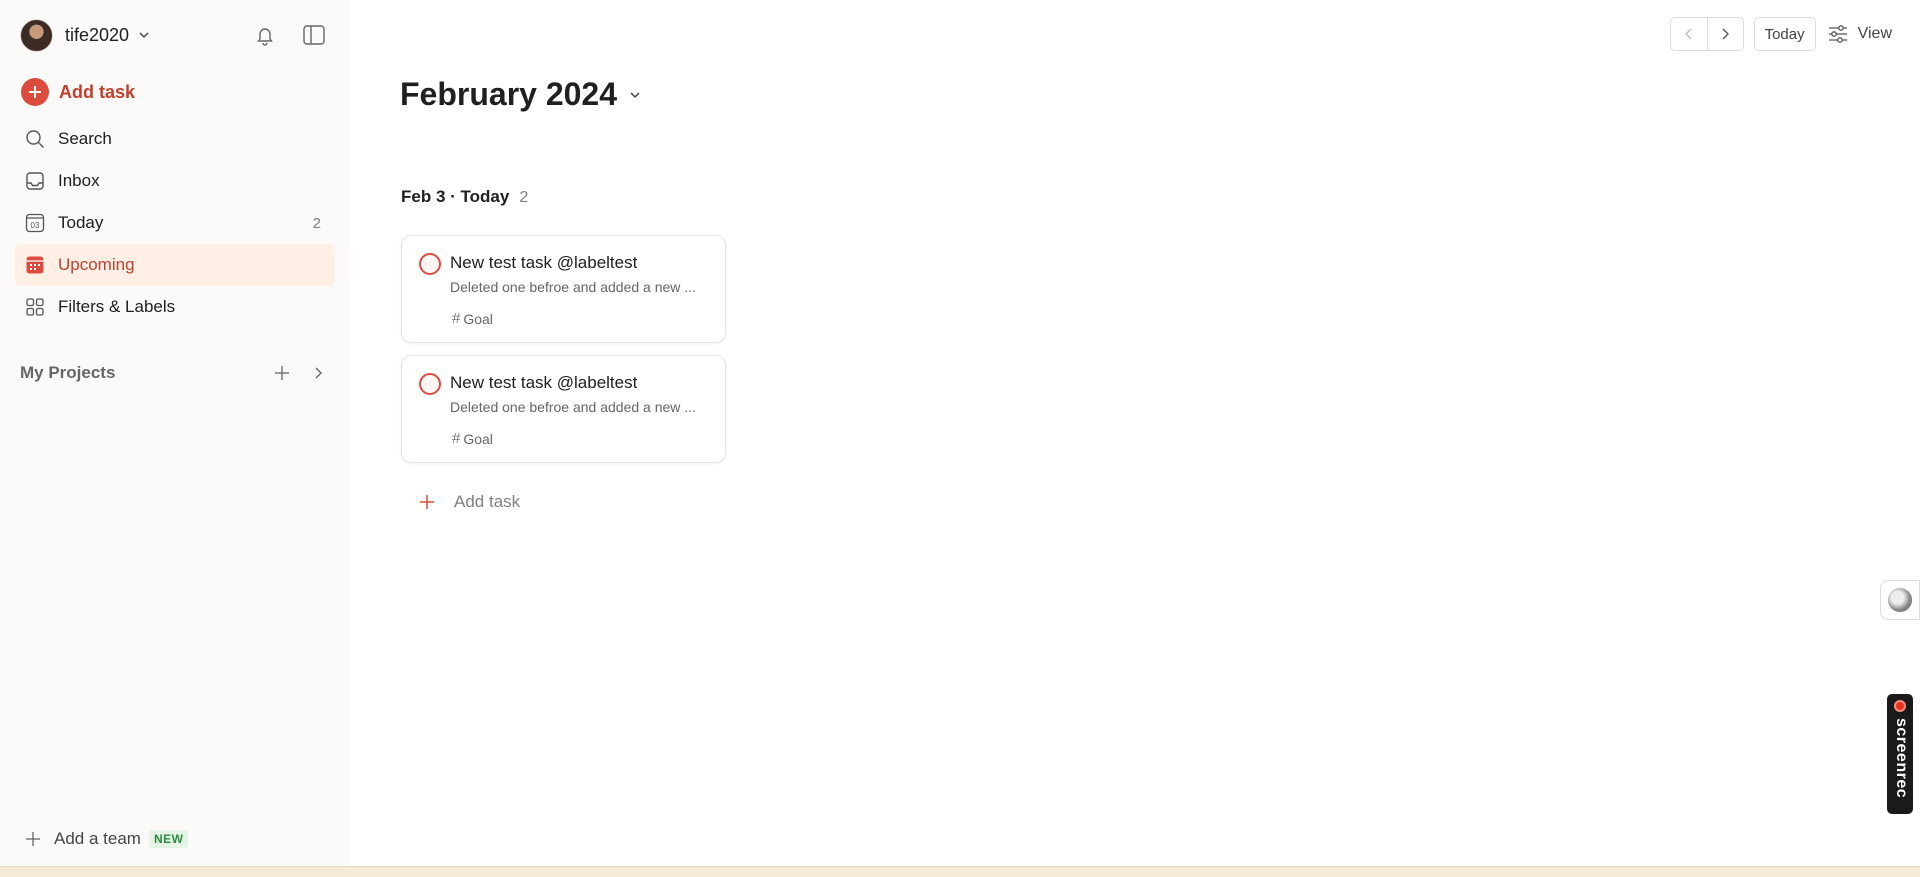 This screenshot has height=877, width=1920. I want to click on calendar-today-icon: 03, so click(35, 223).